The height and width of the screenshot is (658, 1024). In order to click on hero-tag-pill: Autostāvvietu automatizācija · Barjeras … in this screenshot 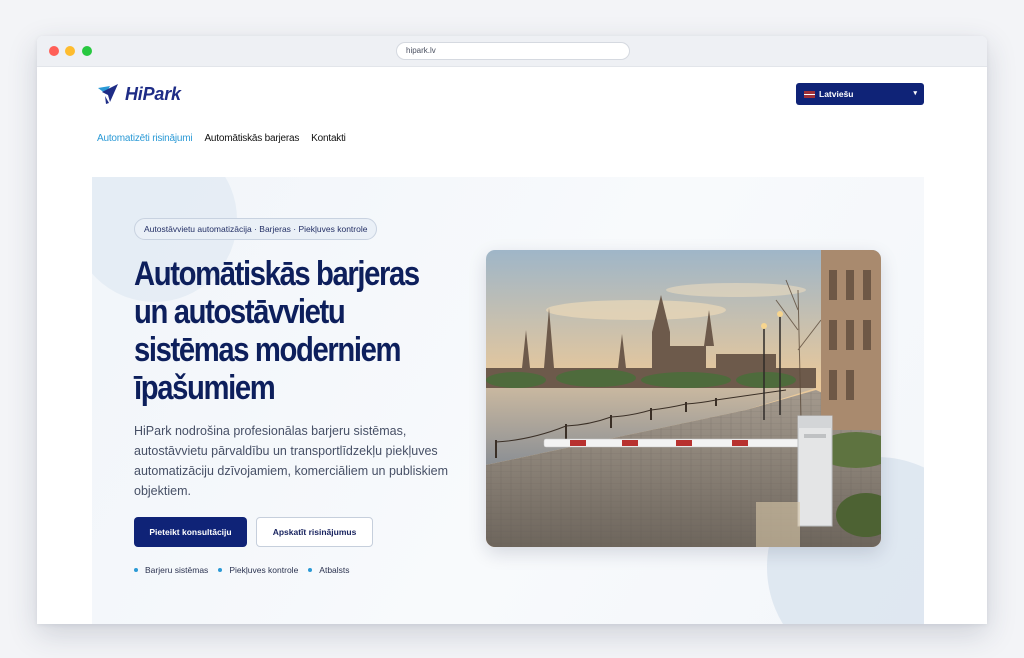, I will do `click(256, 229)`.